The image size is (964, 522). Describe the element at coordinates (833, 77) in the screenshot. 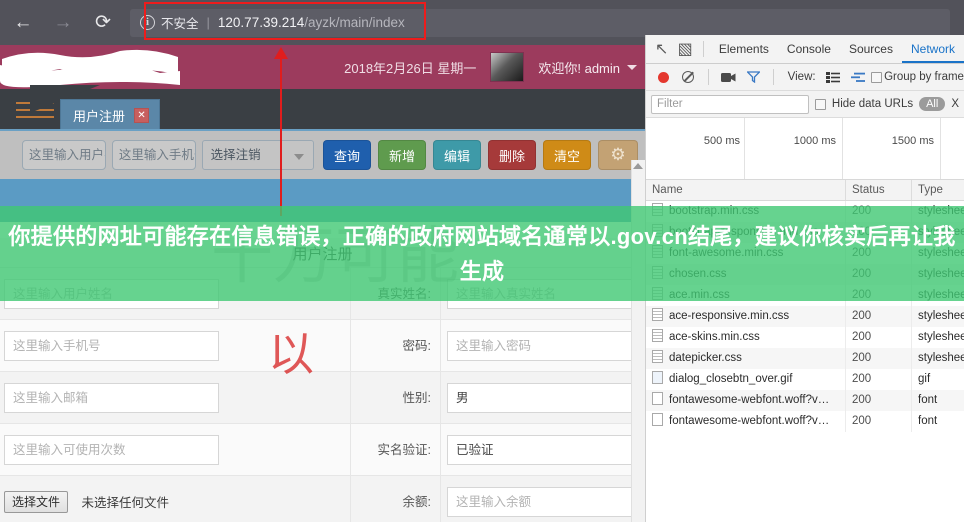

I see `list-view-icon` at that location.